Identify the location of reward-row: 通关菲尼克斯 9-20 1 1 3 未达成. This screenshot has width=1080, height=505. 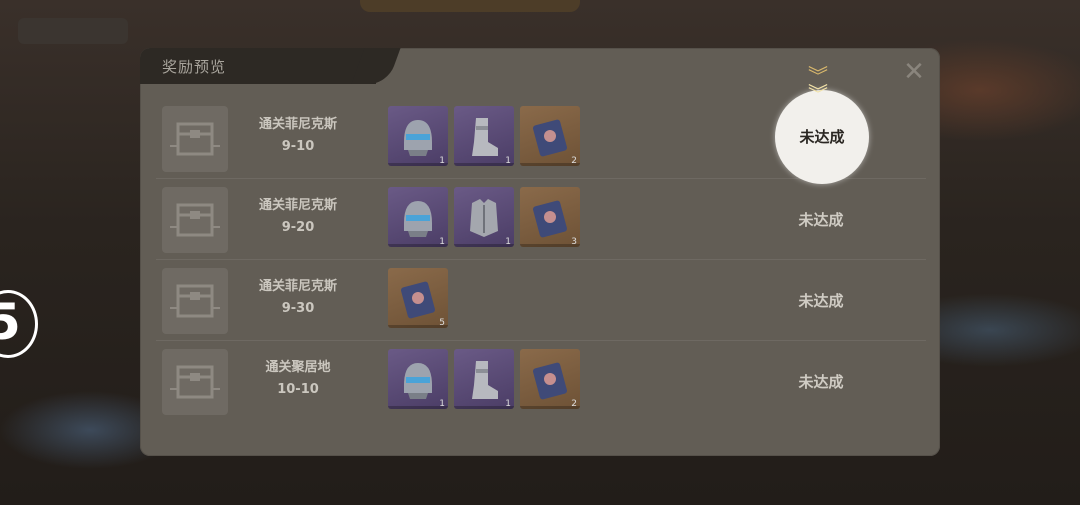
(541, 220).